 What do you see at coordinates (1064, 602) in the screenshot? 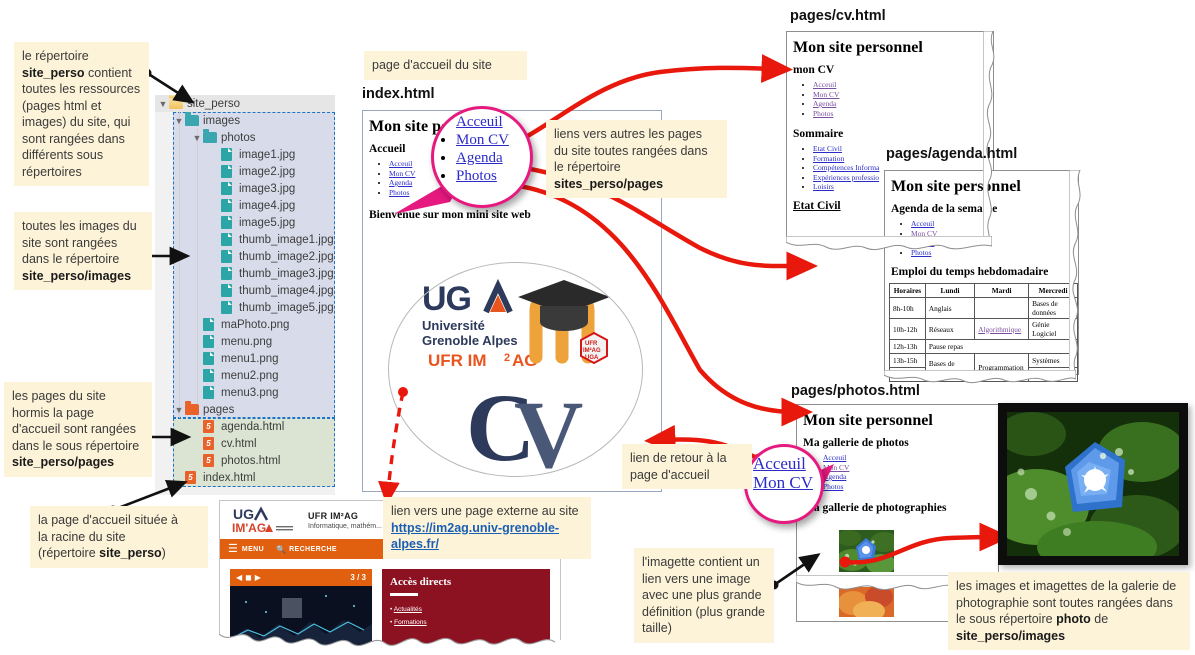
I see `note-line: photographie sont toutes rangées dans` at bounding box center [1064, 602].